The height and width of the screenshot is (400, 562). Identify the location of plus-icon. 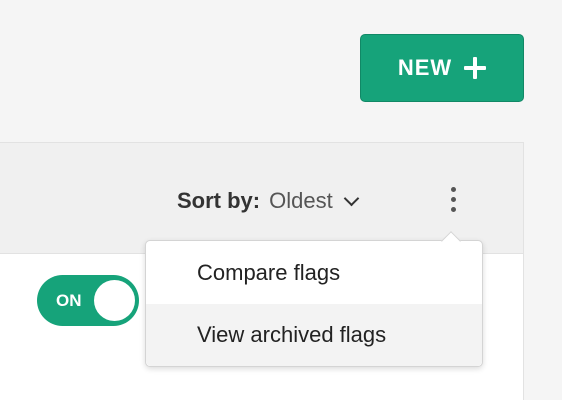
(475, 68).